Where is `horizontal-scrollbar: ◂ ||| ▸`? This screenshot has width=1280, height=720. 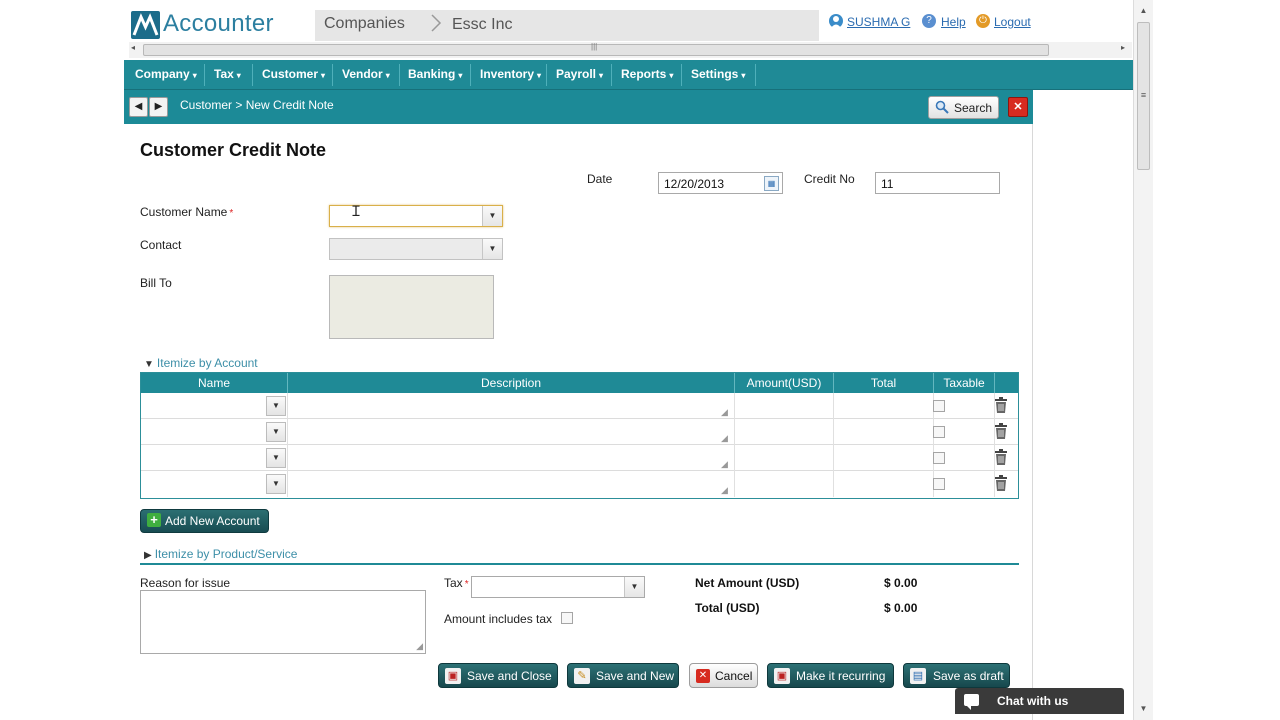
horizontal-scrollbar: ◂ ||| ▸ is located at coordinates (630, 50).